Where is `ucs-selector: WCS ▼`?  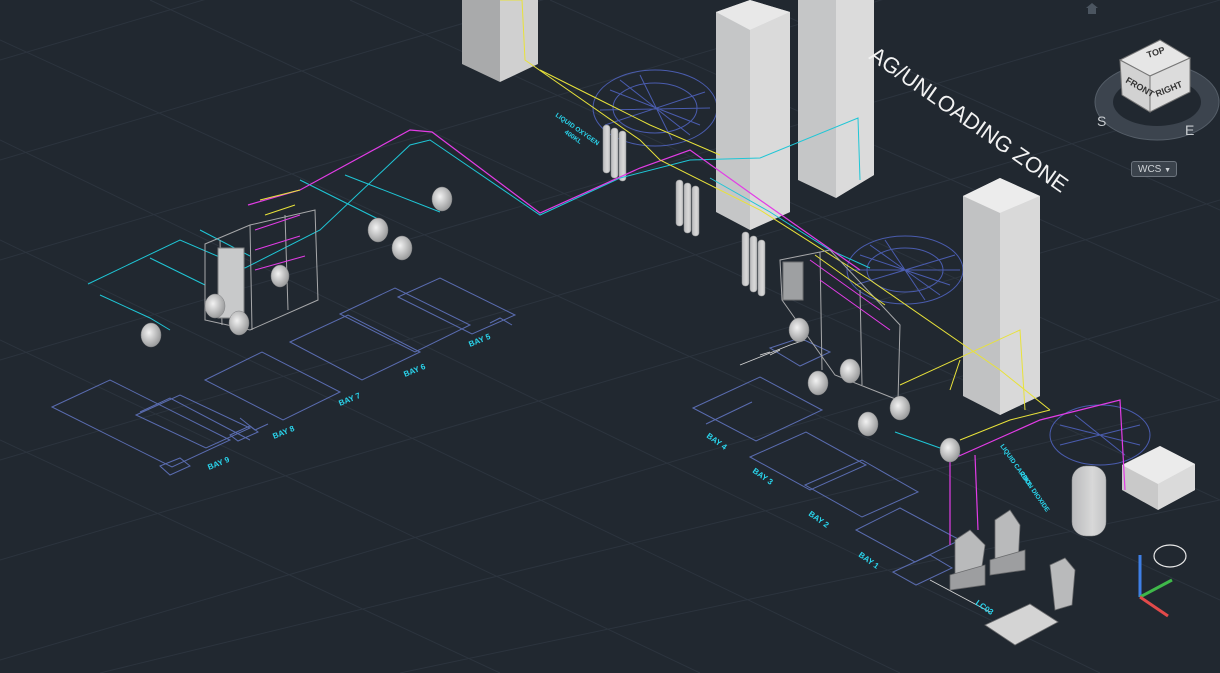
ucs-selector: WCS ▼ is located at coordinates (1154, 169).